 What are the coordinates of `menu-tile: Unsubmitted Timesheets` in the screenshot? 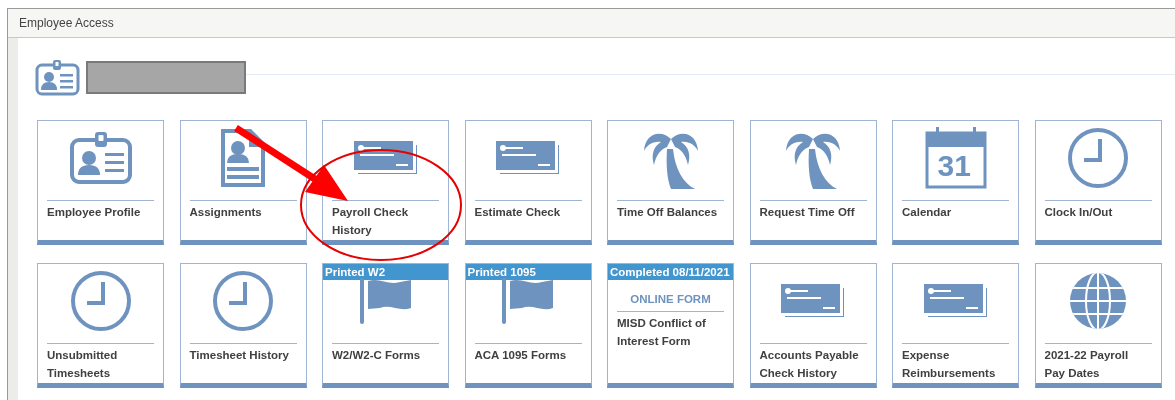 It's located at (100, 325).